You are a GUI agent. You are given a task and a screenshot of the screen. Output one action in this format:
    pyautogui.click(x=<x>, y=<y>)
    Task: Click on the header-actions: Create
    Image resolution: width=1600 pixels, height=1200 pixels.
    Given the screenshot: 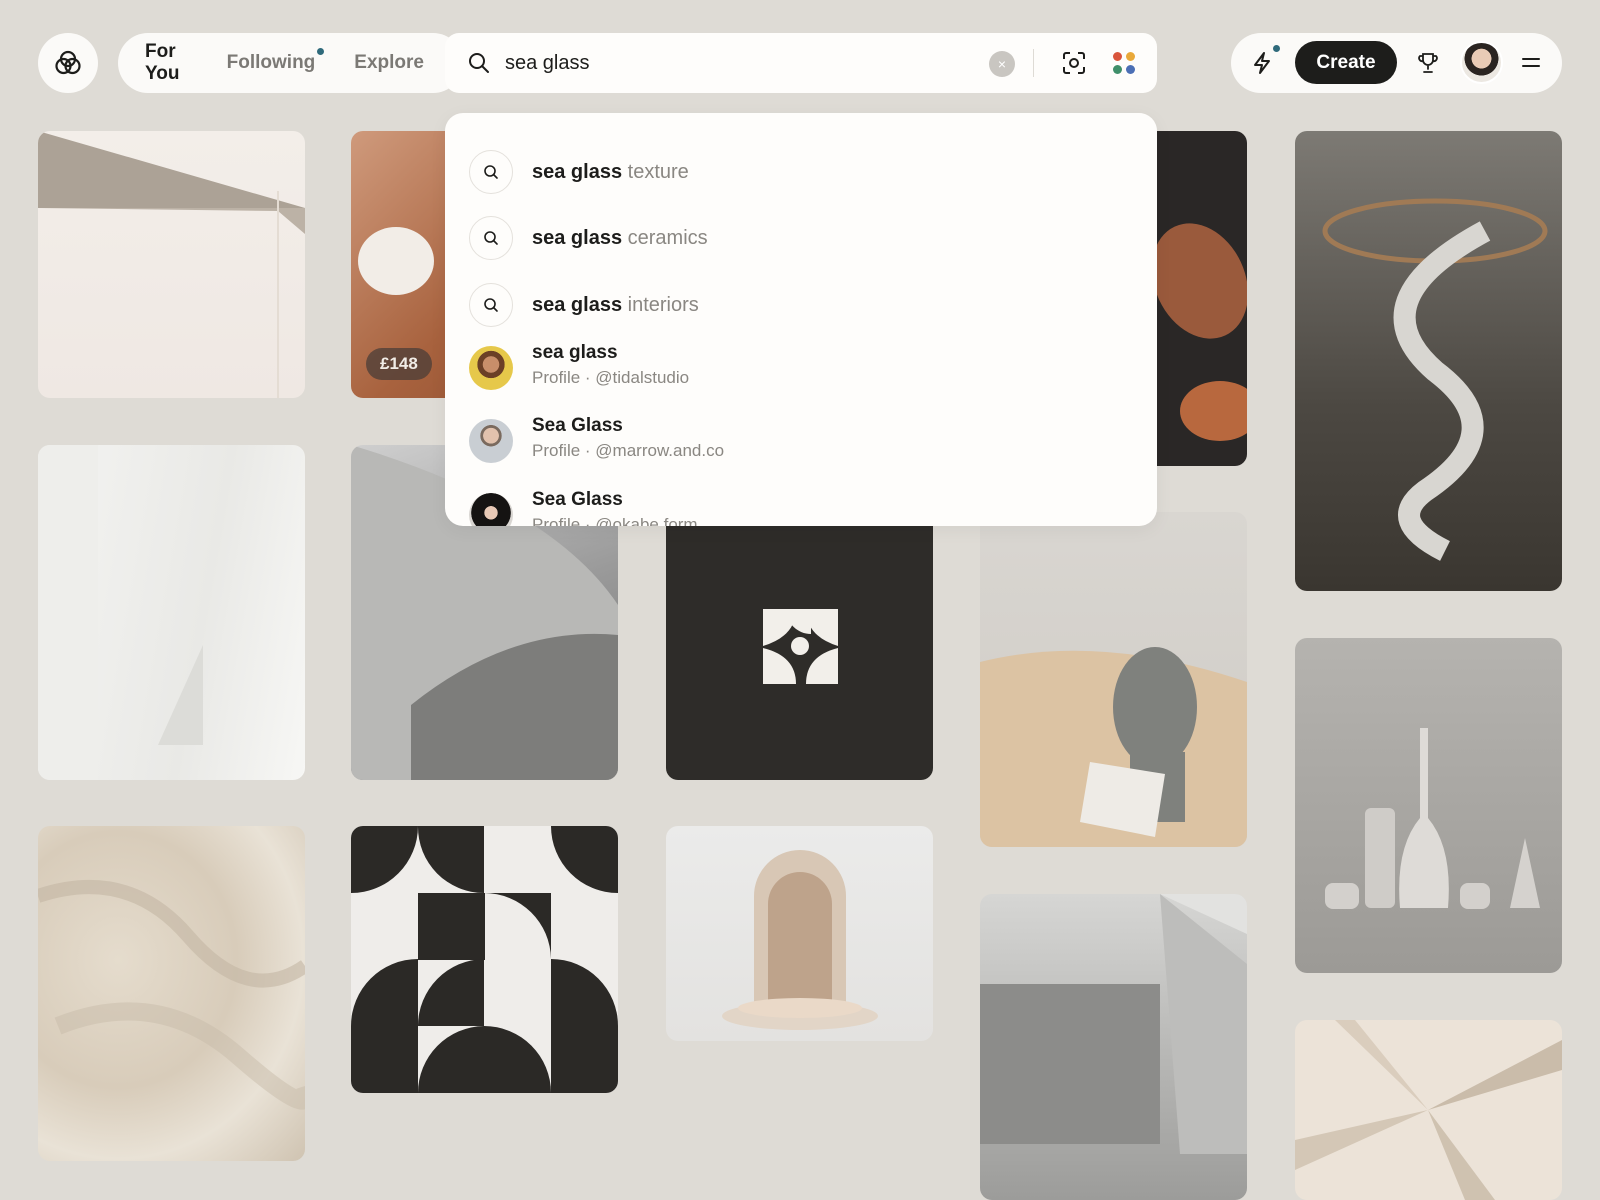 What is the action you would take?
    pyautogui.click(x=1396, y=63)
    